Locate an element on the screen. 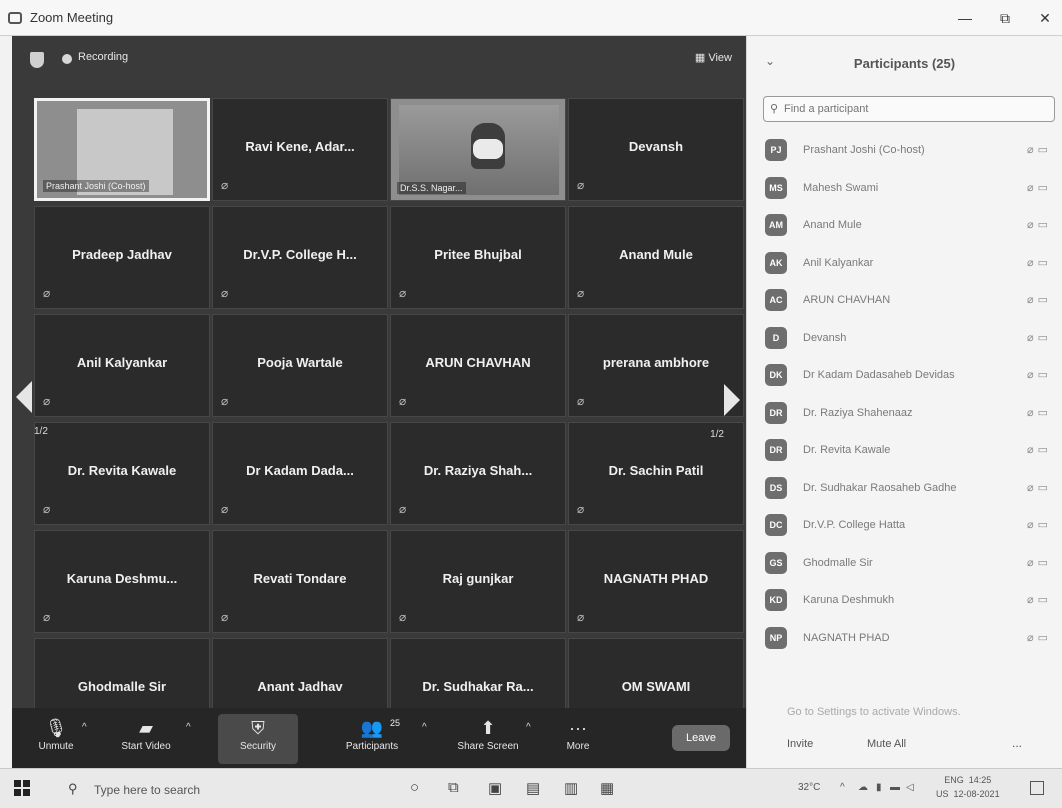 The image size is (1062, 808). video-tile: Dr.V.P. College H... ⌀ is located at coordinates (300, 257).